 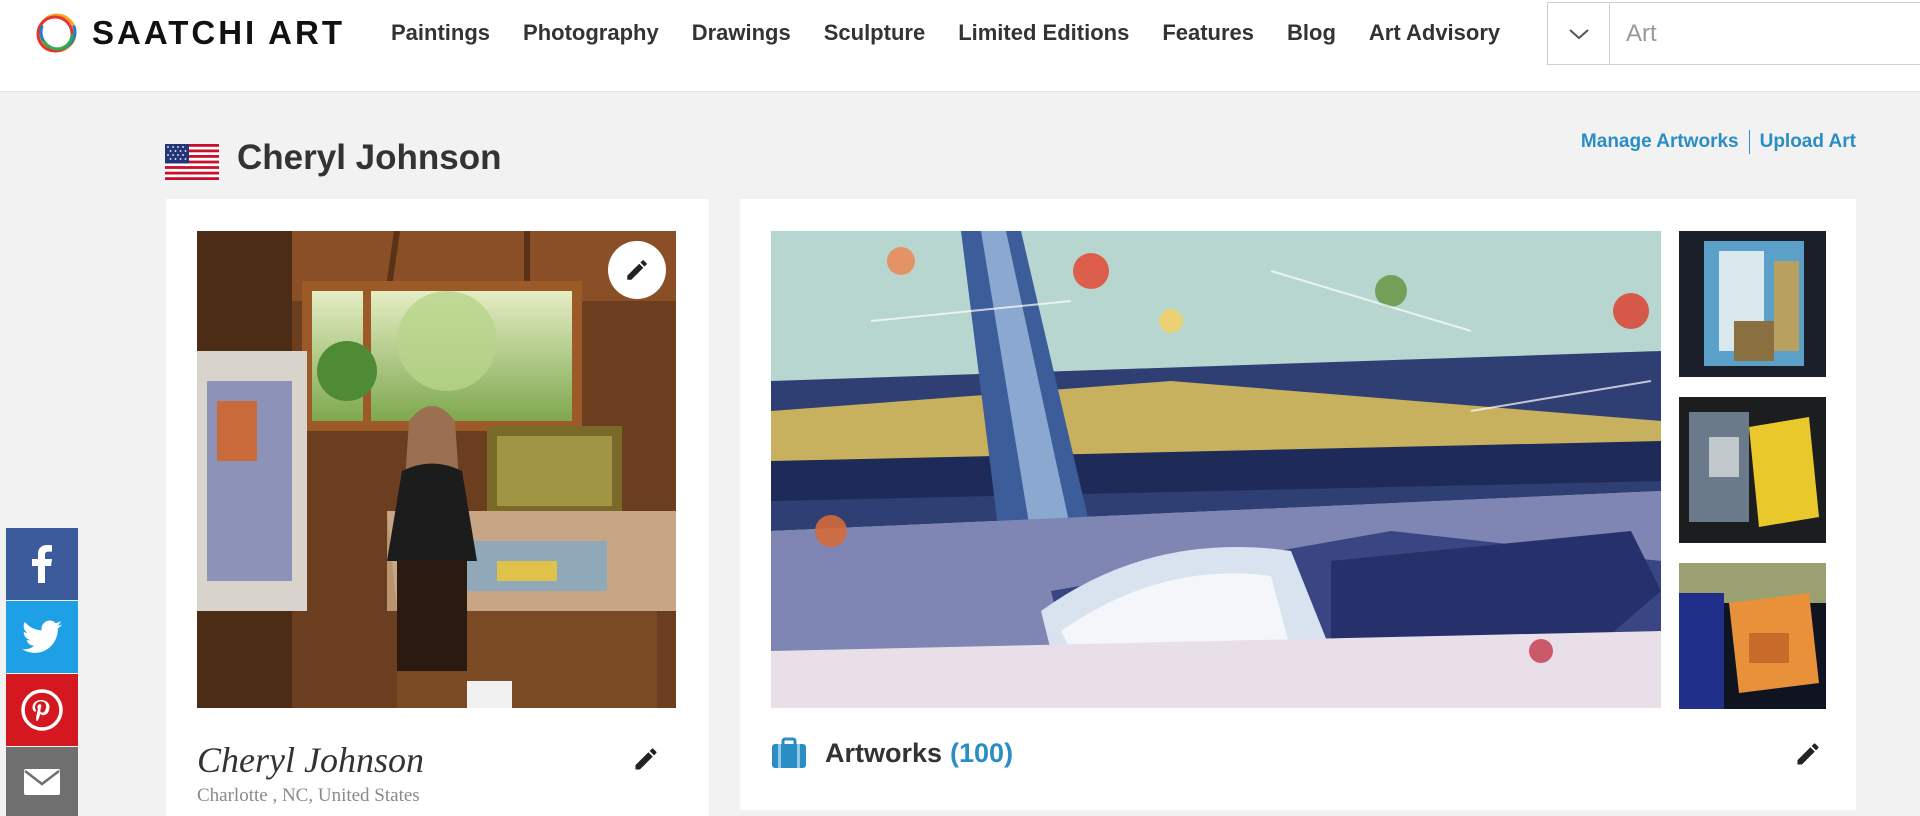 What do you see at coordinates (1434, 33) in the screenshot?
I see `nav-item-art-advisory: Art Advisory` at bounding box center [1434, 33].